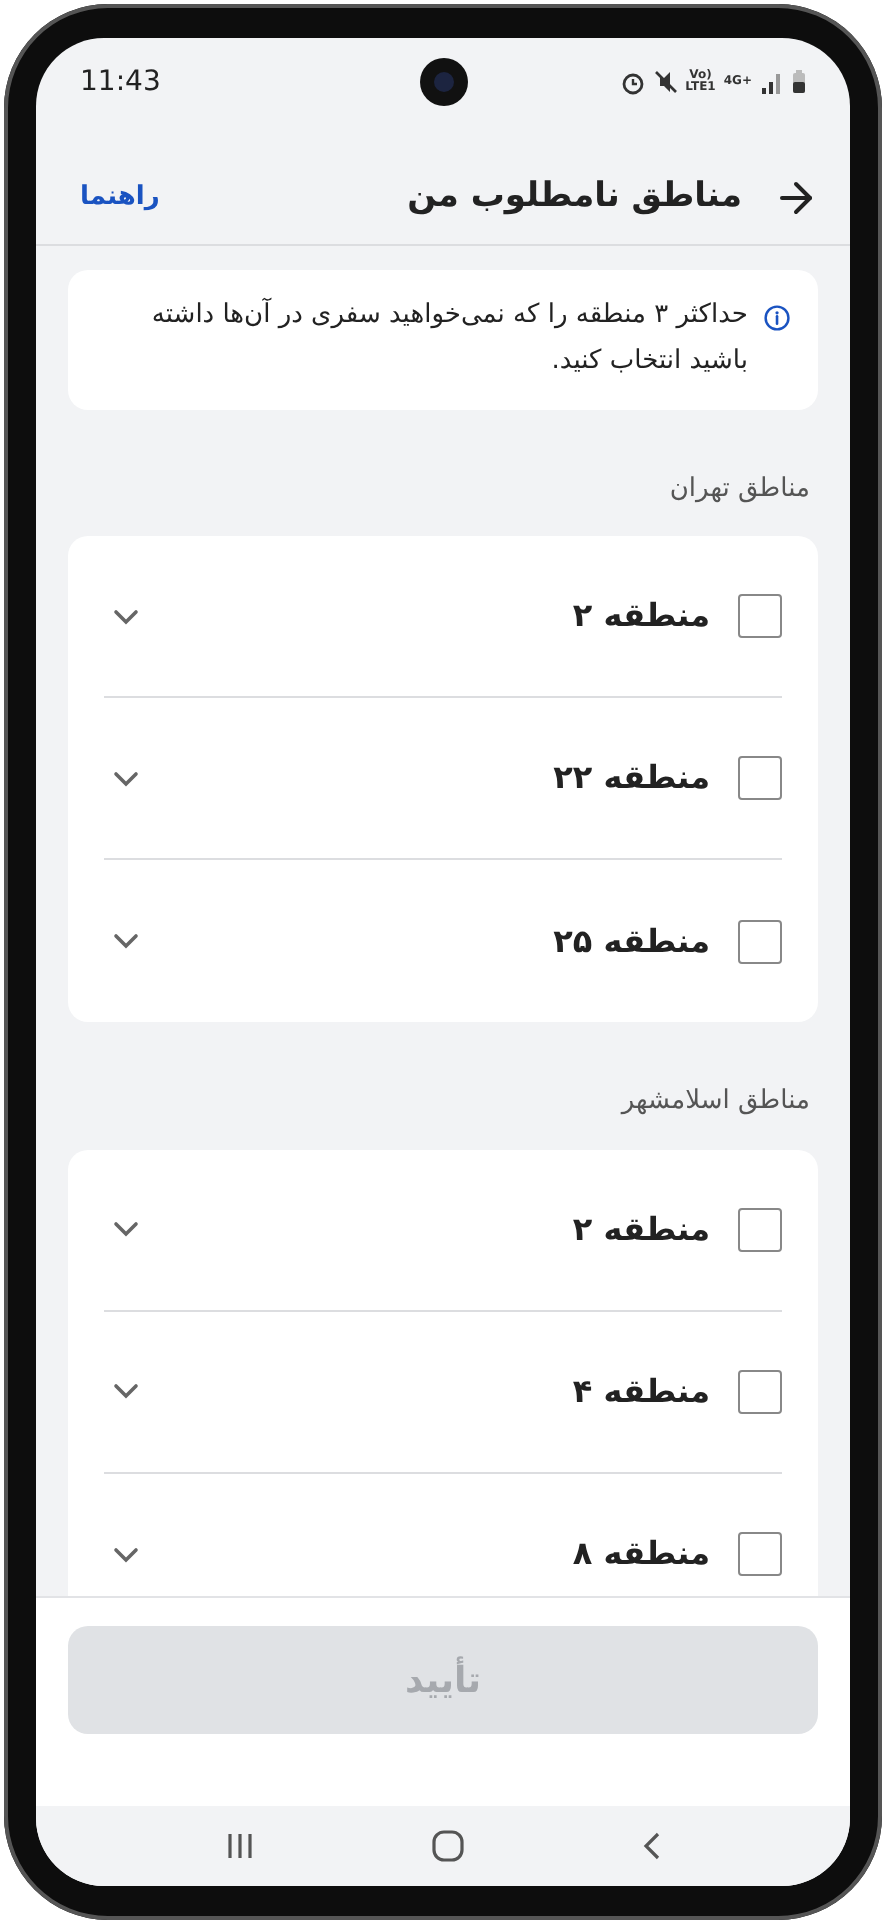 This screenshot has width=886, height=1924. What do you see at coordinates (447, 1846) in the screenshot?
I see `home-icon` at bounding box center [447, 1846].